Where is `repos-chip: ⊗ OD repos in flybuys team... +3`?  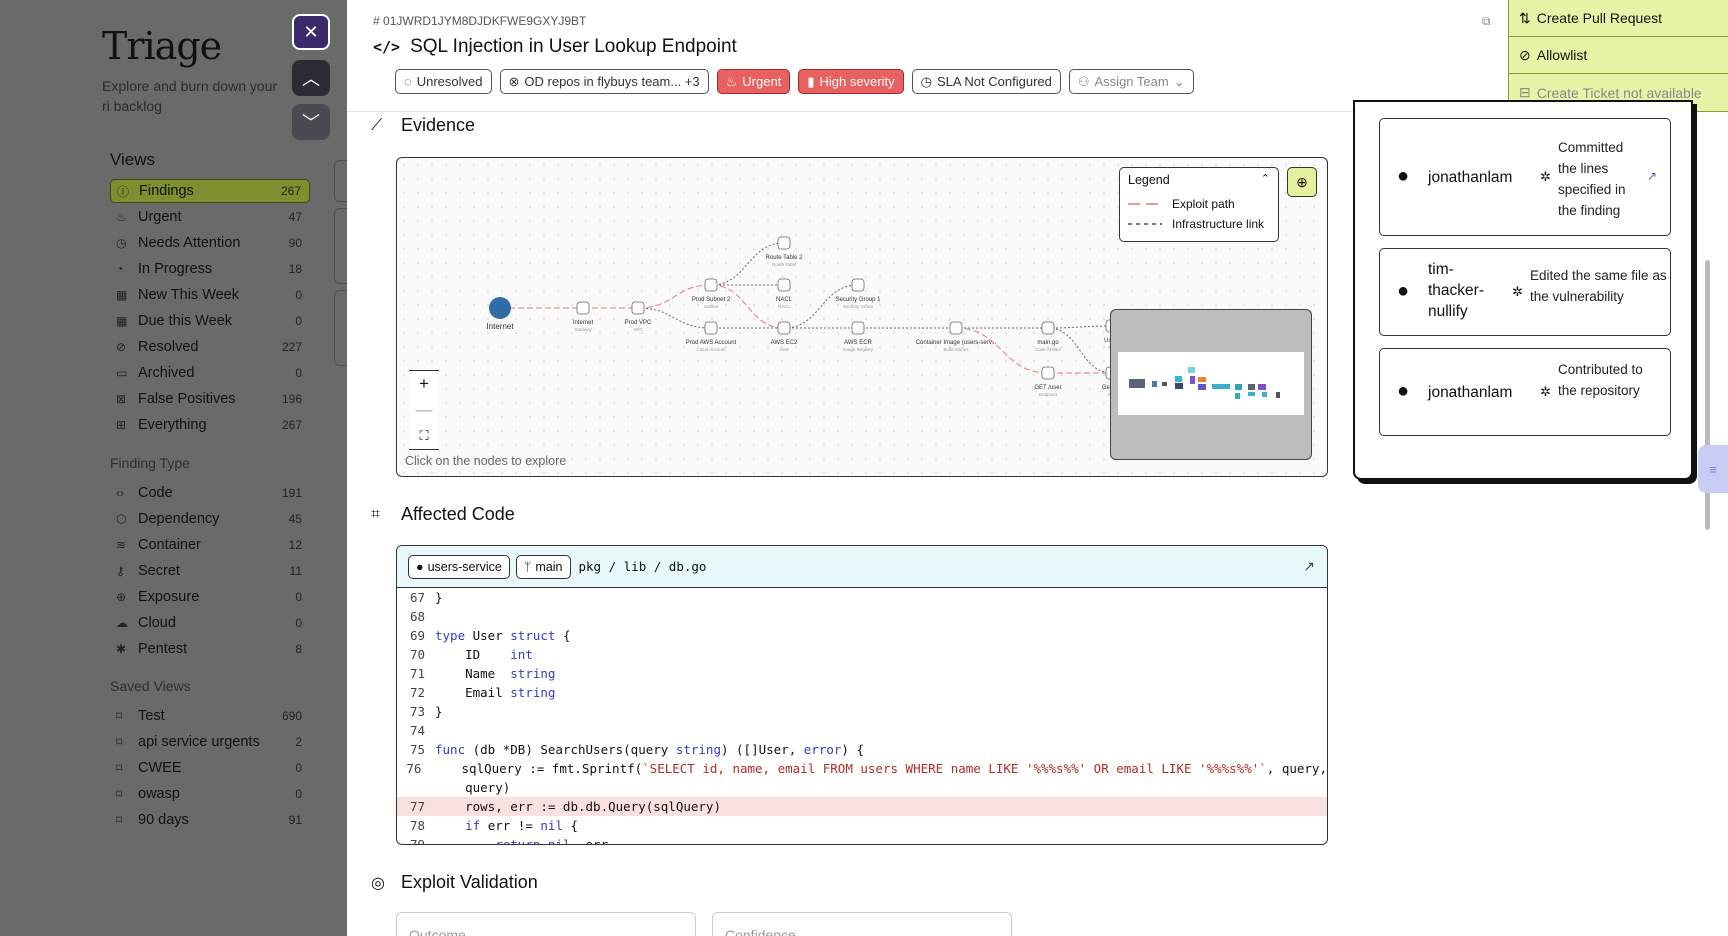
repos-chip: ⊗ OD repos in flybuys team... +3 is located at coordinates (604, 81).